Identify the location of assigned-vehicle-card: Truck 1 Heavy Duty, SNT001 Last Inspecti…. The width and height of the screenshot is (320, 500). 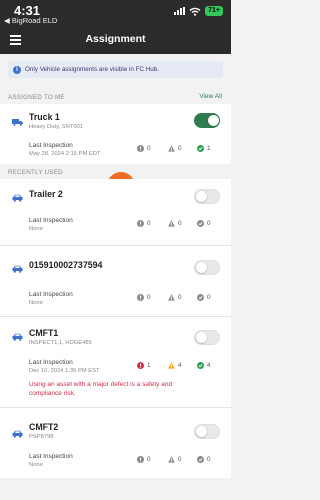
(115, 134).